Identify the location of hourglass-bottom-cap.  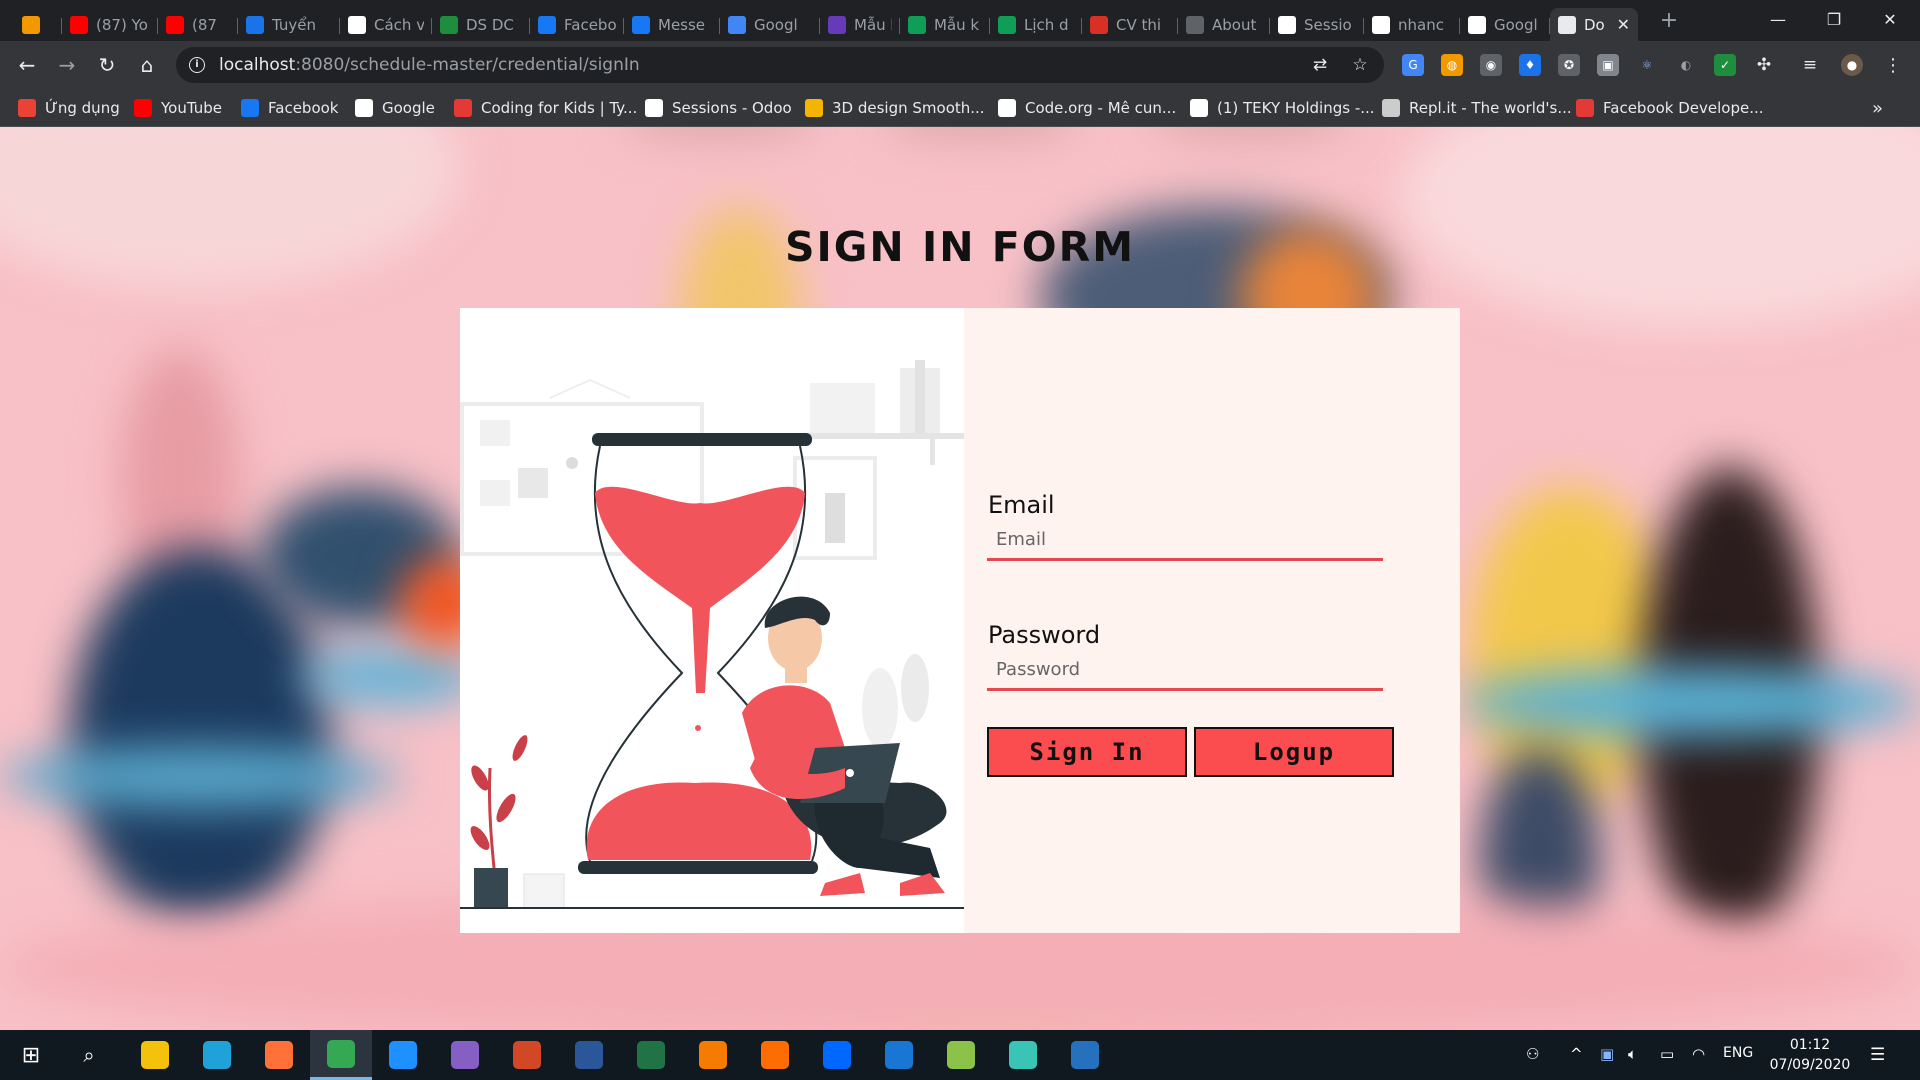
(698, 867).